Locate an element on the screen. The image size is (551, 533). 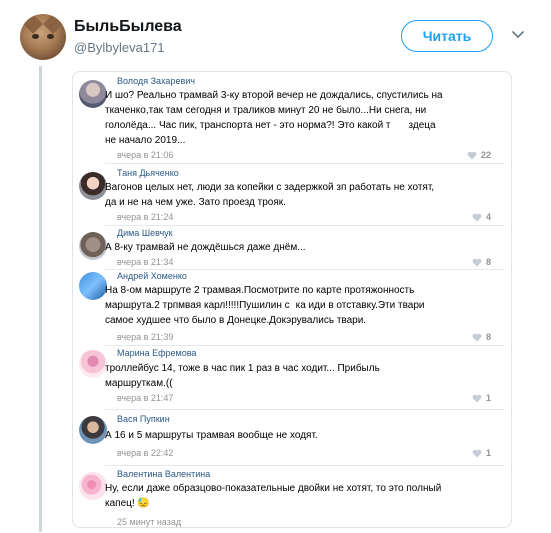
comment-date: вчера в 21:24 is located at coordinates (145, 217).